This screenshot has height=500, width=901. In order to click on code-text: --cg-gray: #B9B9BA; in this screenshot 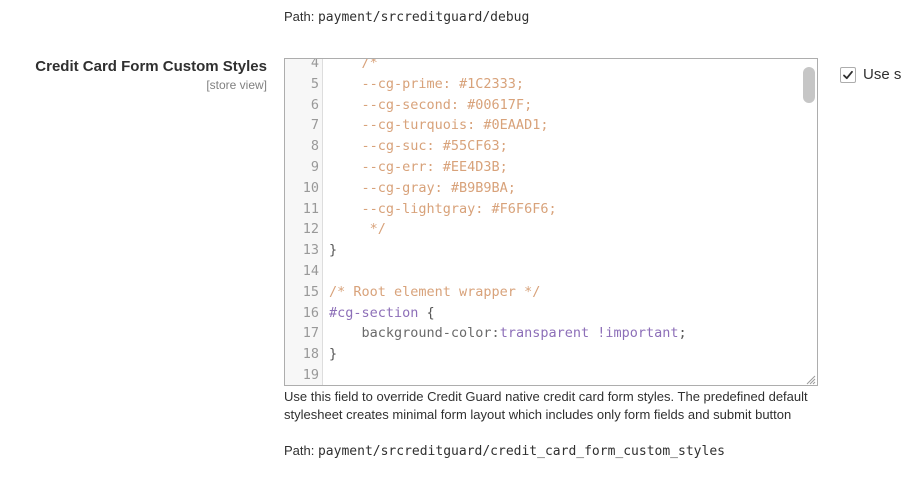, I will do `click(422, 188)`.